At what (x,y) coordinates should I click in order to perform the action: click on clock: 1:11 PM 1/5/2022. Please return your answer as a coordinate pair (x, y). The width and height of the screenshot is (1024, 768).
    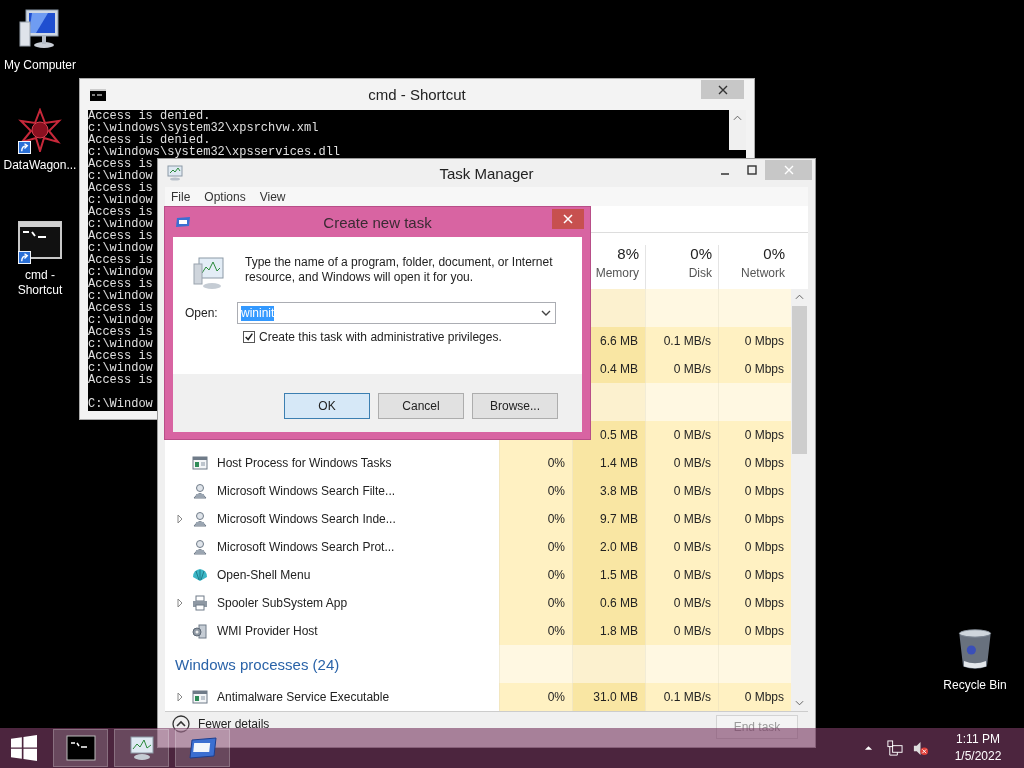
    Looking at the image, I should click on (978, 748).